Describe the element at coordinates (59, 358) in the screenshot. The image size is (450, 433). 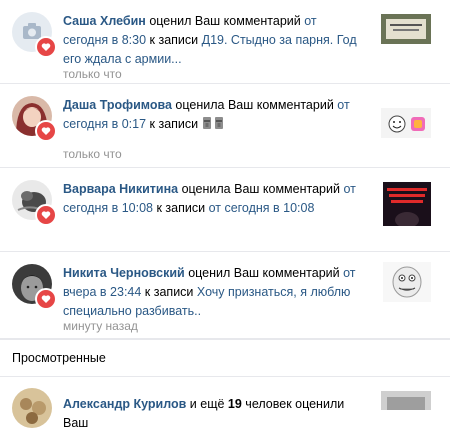
I see `section-title: Просмотренные` at that location.